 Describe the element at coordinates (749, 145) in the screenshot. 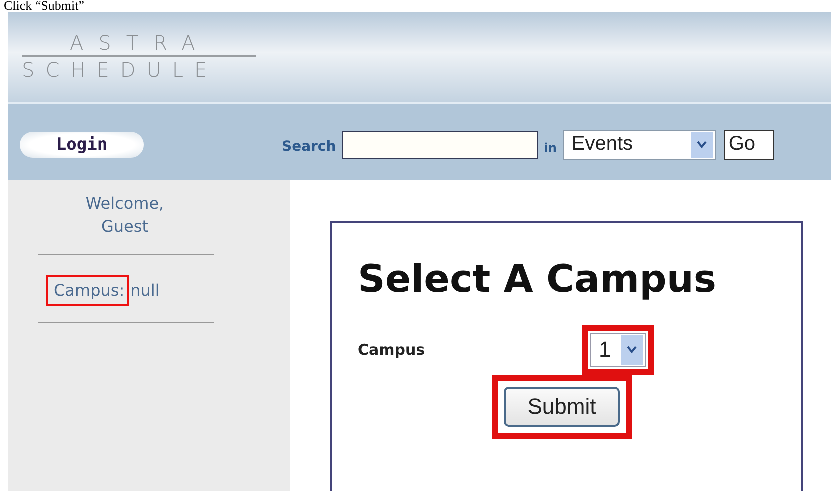

I see `go-button: Go` at that location.